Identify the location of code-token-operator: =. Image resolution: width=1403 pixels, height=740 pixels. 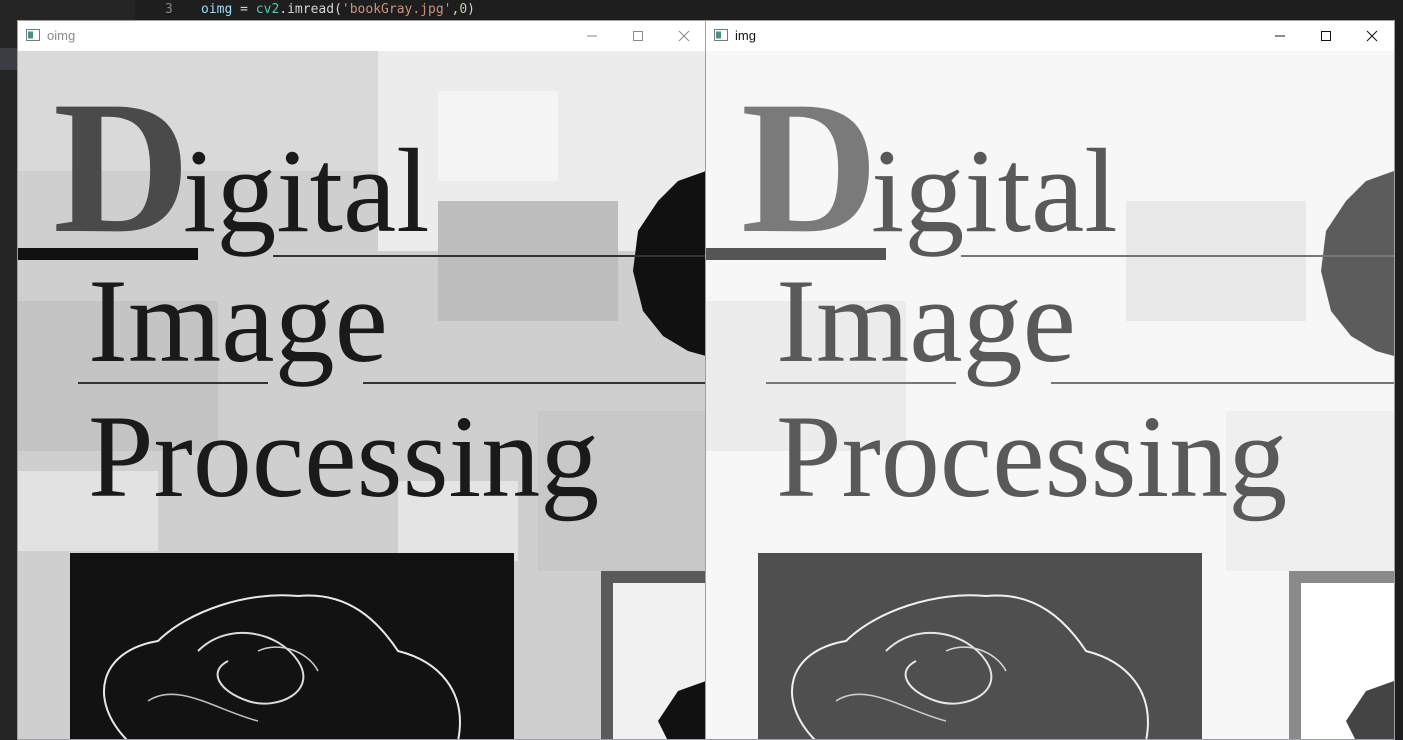
(244, 9).